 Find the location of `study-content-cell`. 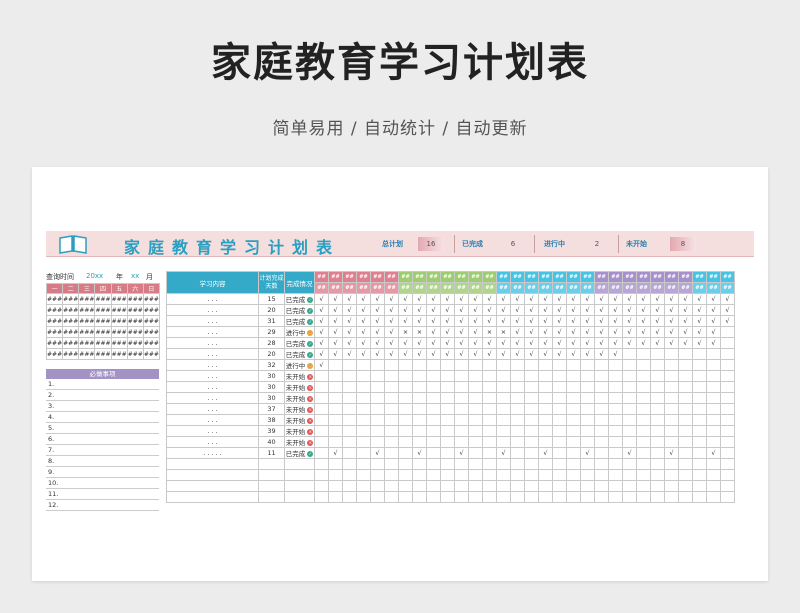

study-content-cell is located at coordinates (212, 475).